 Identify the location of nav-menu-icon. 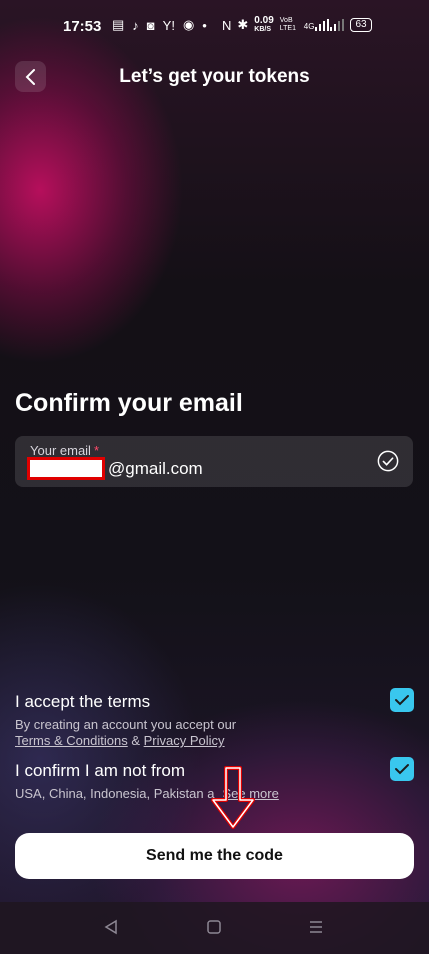
(316, 927).